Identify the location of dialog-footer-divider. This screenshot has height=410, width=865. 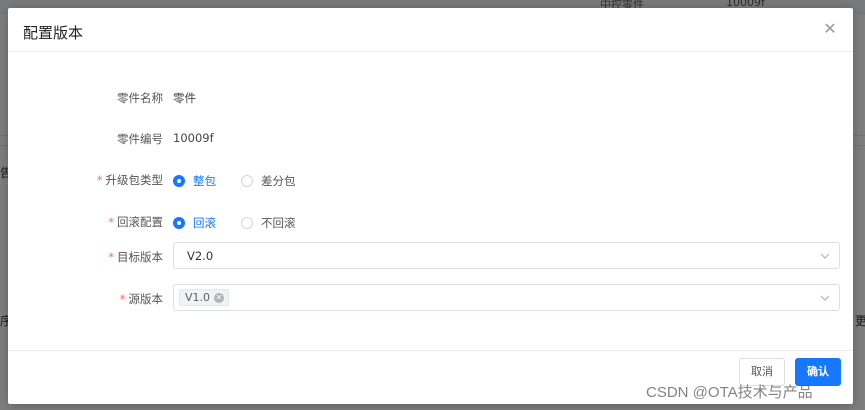
(430, 350).